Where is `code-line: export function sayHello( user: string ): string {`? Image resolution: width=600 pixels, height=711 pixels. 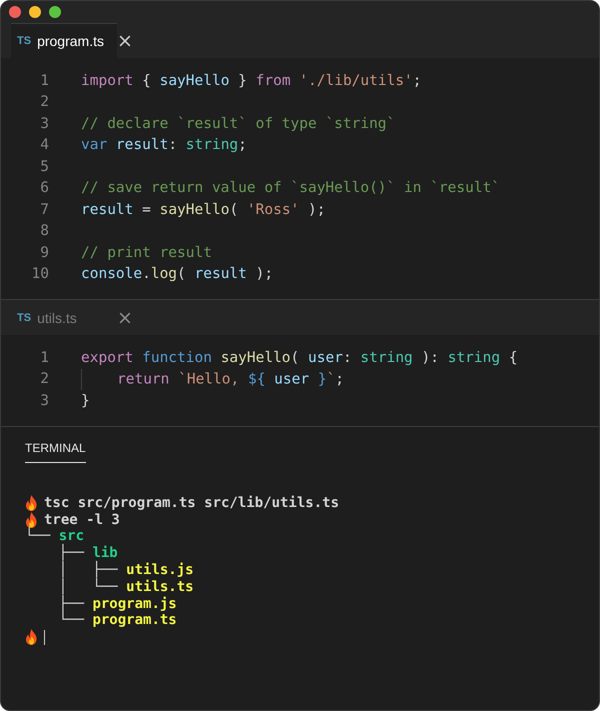
code-line: export function sayHello( user: string ): string { is located at coordinates (299, 358).